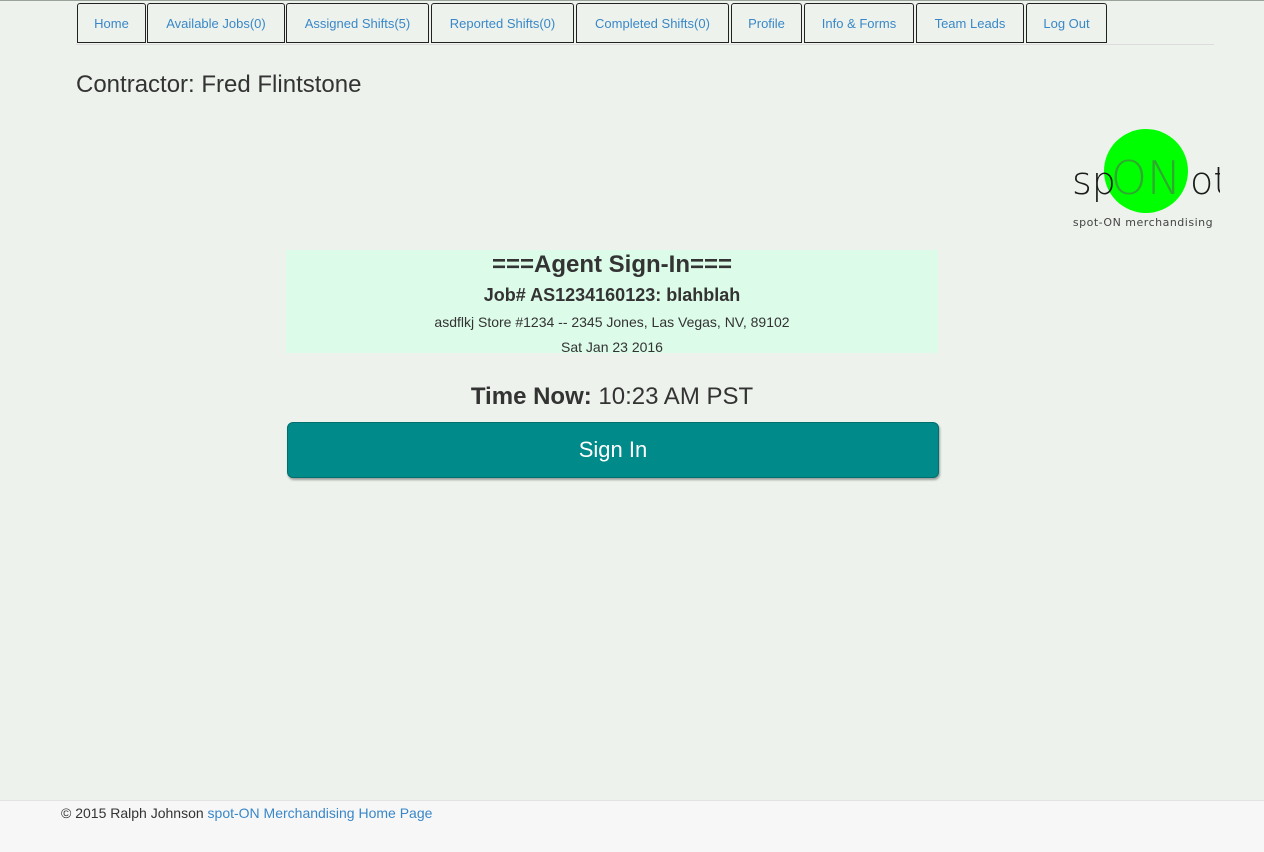 This screenshot has width=1264, height=852. What do you see at coordinates (1143, 222) in the screenshot?
I see `logo-tagline: spot-ON merchandising` at bounding box center [1143, 222].